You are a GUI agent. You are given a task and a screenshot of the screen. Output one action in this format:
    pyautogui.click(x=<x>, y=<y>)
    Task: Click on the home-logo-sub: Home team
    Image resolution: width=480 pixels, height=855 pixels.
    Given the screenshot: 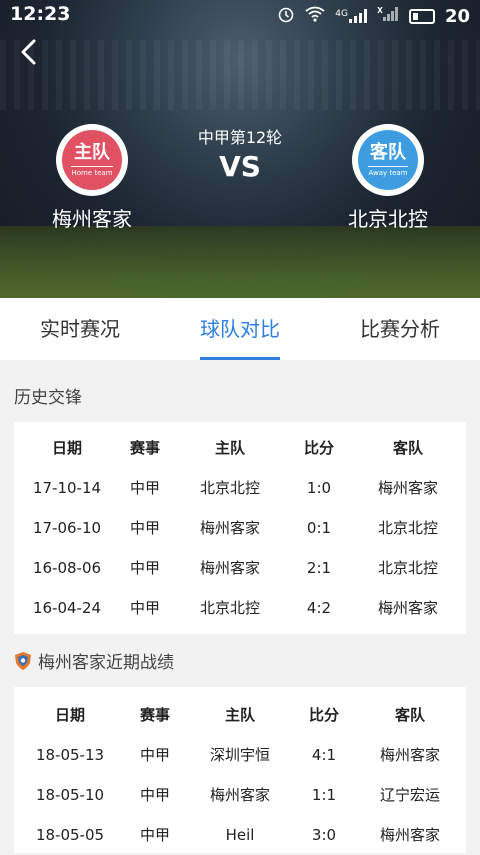 What is the action you would take?
    pyautogui.click(x=92, y=171)
    